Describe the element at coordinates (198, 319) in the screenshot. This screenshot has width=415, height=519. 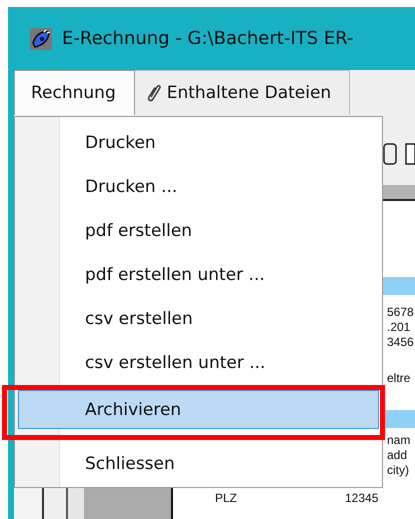
I see `menu-item: csv erstellen` at that location.